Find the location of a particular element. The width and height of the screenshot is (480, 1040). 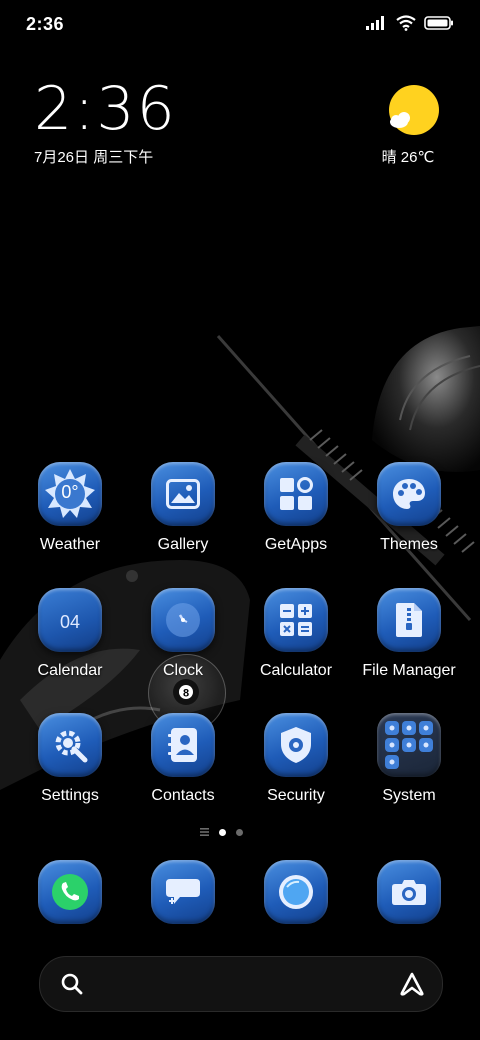

dock-camera is located at coordinates (409, 892).